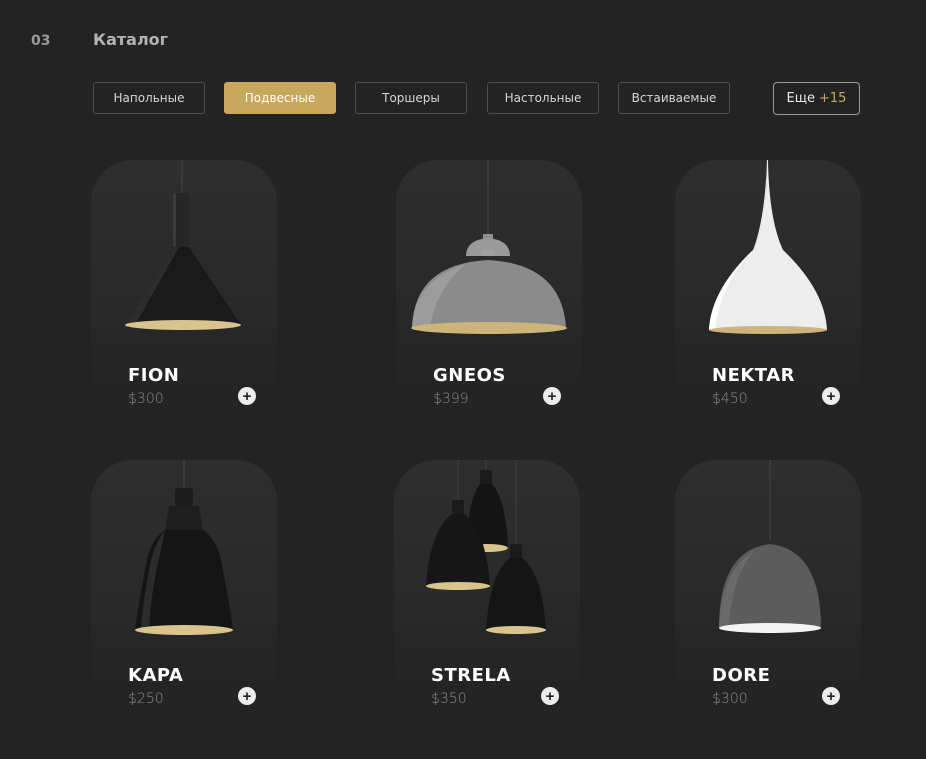 The height and width of the screenshot is (759, 926). What do you see at coordinates (41, 41) in the screenshot?
I see `section-number: 03` at bounding box center [41, 41].